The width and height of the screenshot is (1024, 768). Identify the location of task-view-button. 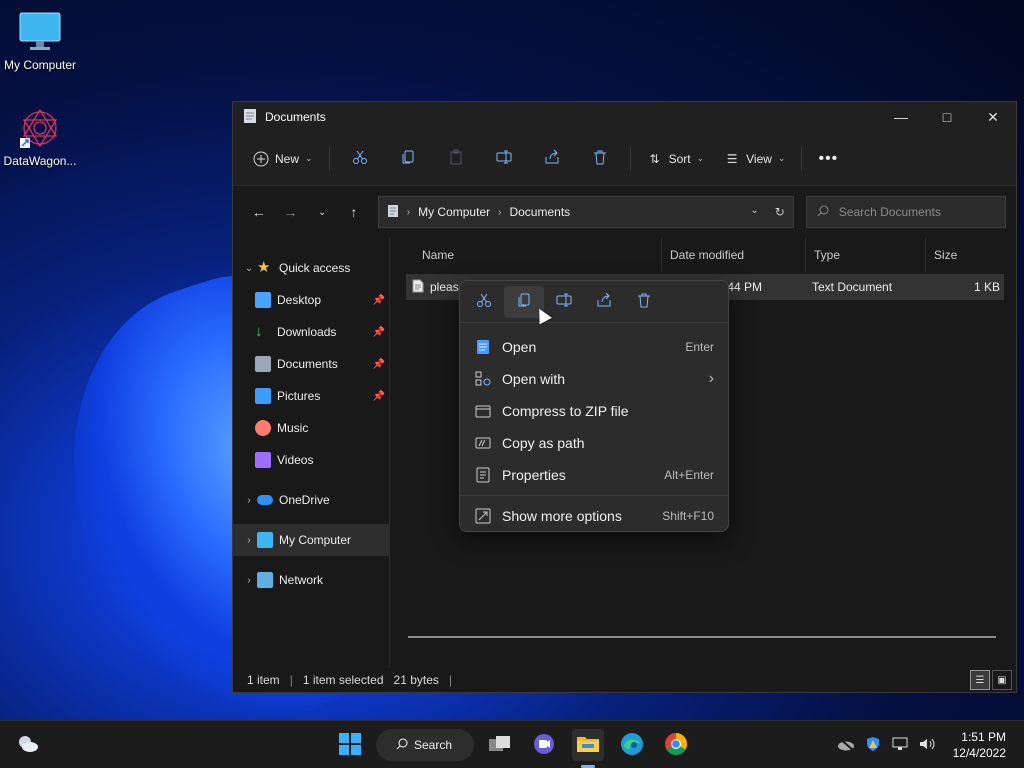
(500, 745).